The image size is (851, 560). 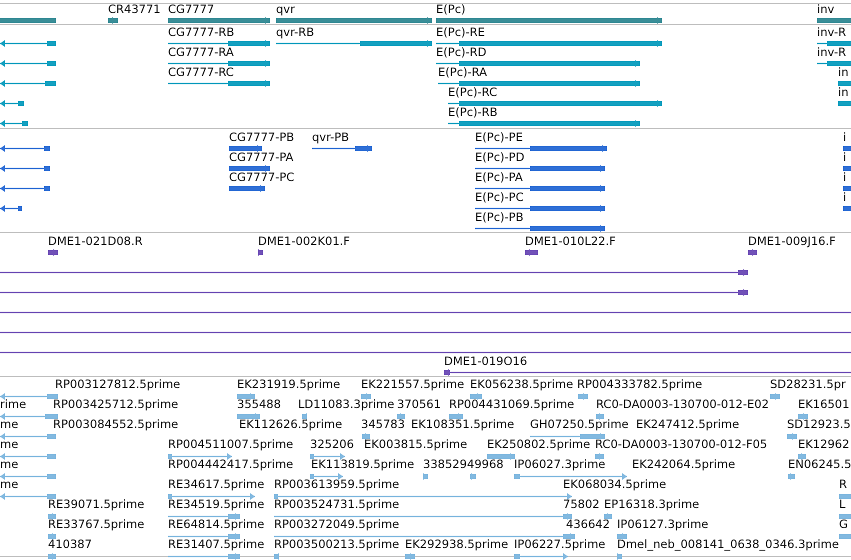 I want to click on feature-label: RE64814.5prime, so click(x=216, y=524).